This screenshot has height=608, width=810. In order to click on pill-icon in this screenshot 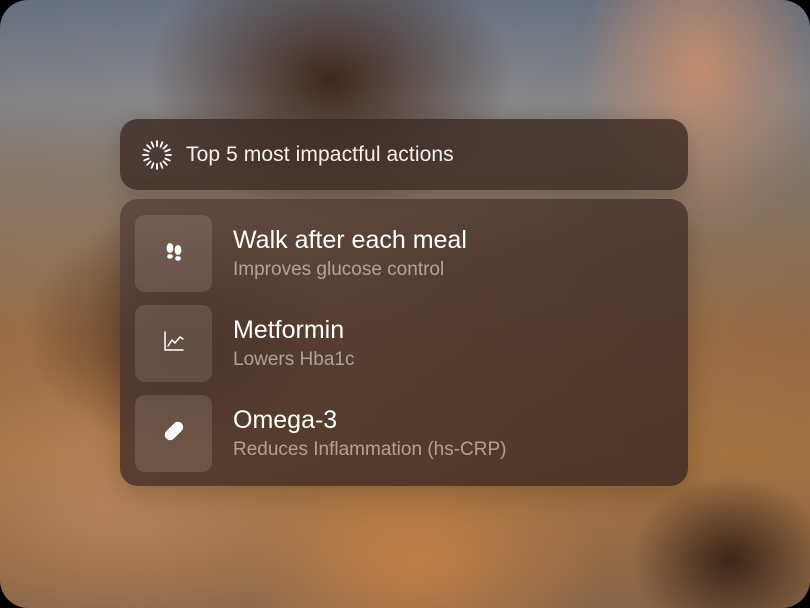, I will do `click(174, 433)`.